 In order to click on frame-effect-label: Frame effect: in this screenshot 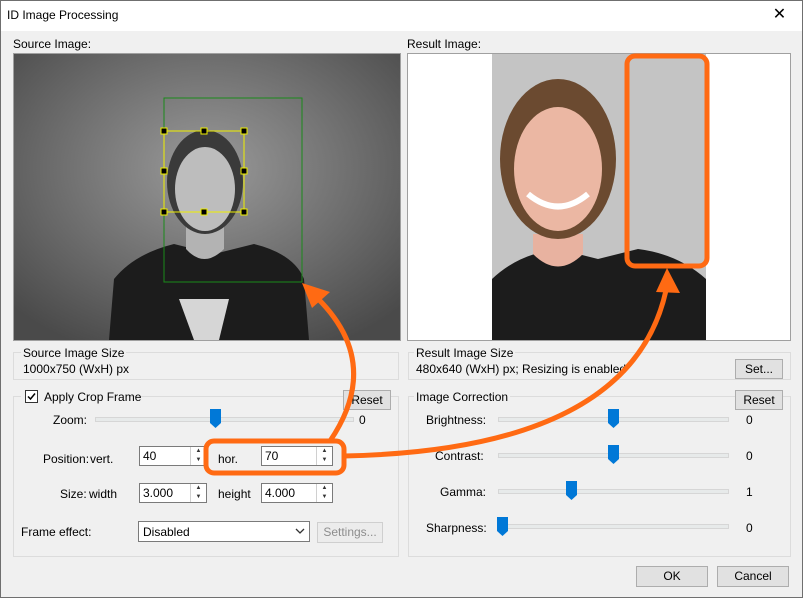, I will do `click(56, 532)`.